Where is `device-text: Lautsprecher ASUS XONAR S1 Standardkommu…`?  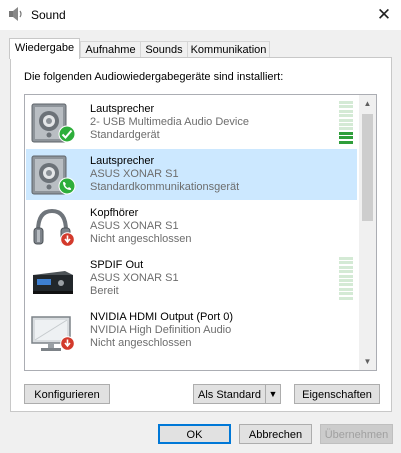
device-text: Lautsprecher ASUS XONAR S1 Standardkommu… is located at coordinates (164, 174).